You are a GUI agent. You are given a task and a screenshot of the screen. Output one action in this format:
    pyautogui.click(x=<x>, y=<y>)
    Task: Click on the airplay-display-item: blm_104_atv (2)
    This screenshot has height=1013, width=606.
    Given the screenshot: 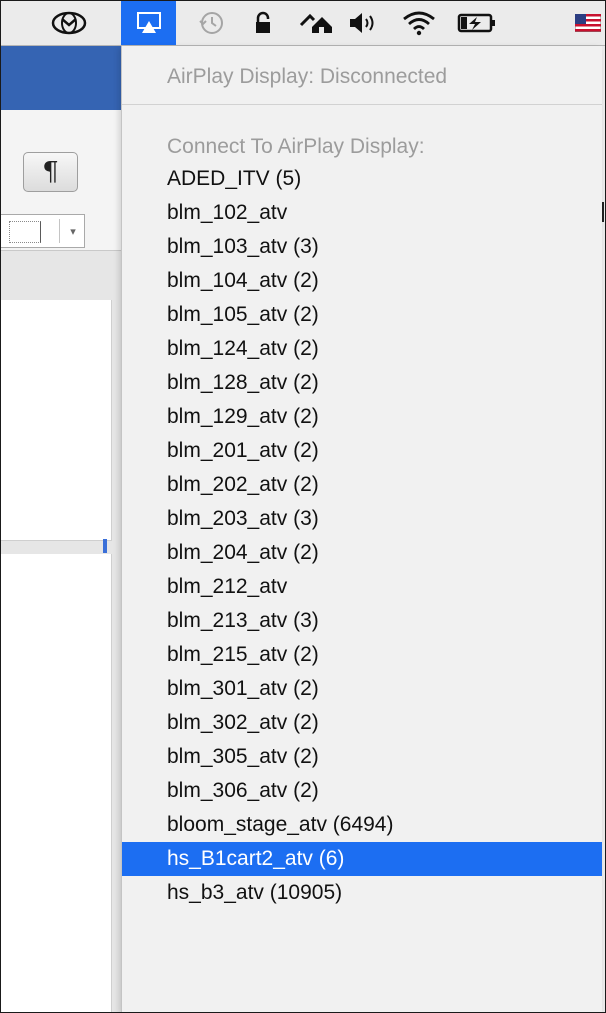 What is the action you would take?
    pyautogui.click(x=362, y=281)
    